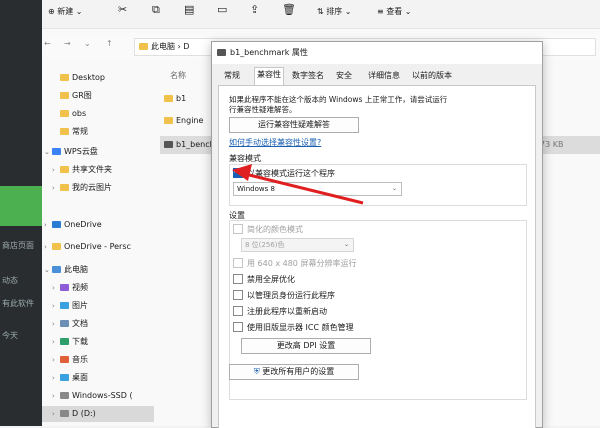 This screenshot has width=600, height=428. Describe the element at coordinates (64, 341) in the screenshot. I see `download-icon` at that location.